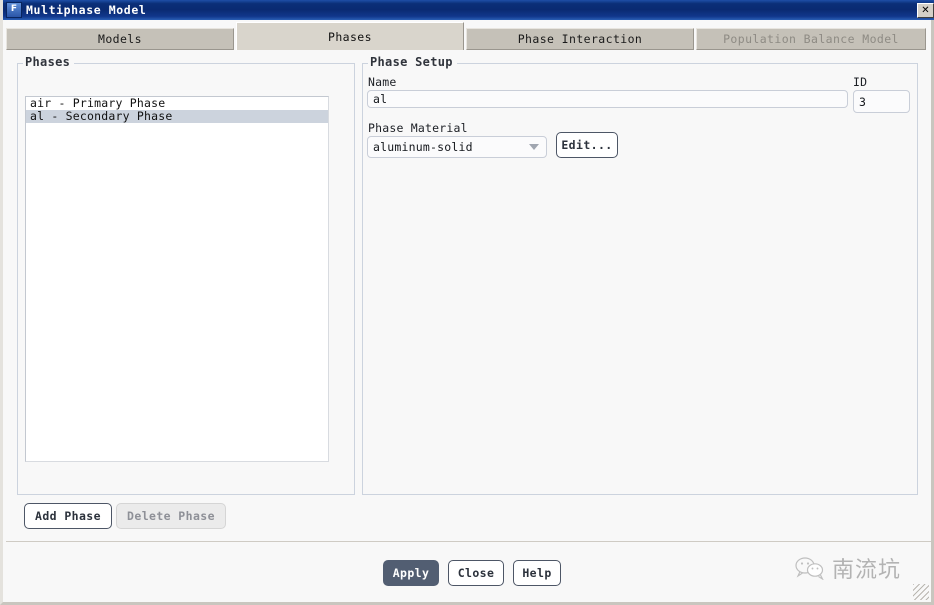 The height and width of the screenshot is (605, 934). Describe the element at coordinates (86, 10) in the screenshot. I see `window-title: Multiphase Model` at that location.